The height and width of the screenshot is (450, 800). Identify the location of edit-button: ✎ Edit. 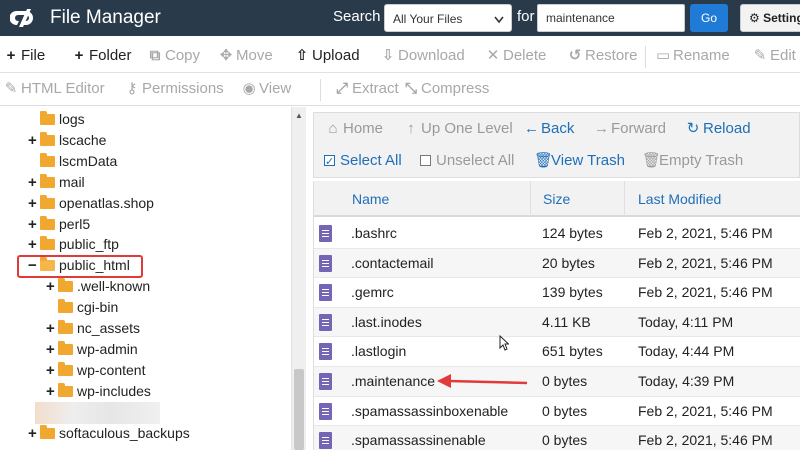
(774, 56).